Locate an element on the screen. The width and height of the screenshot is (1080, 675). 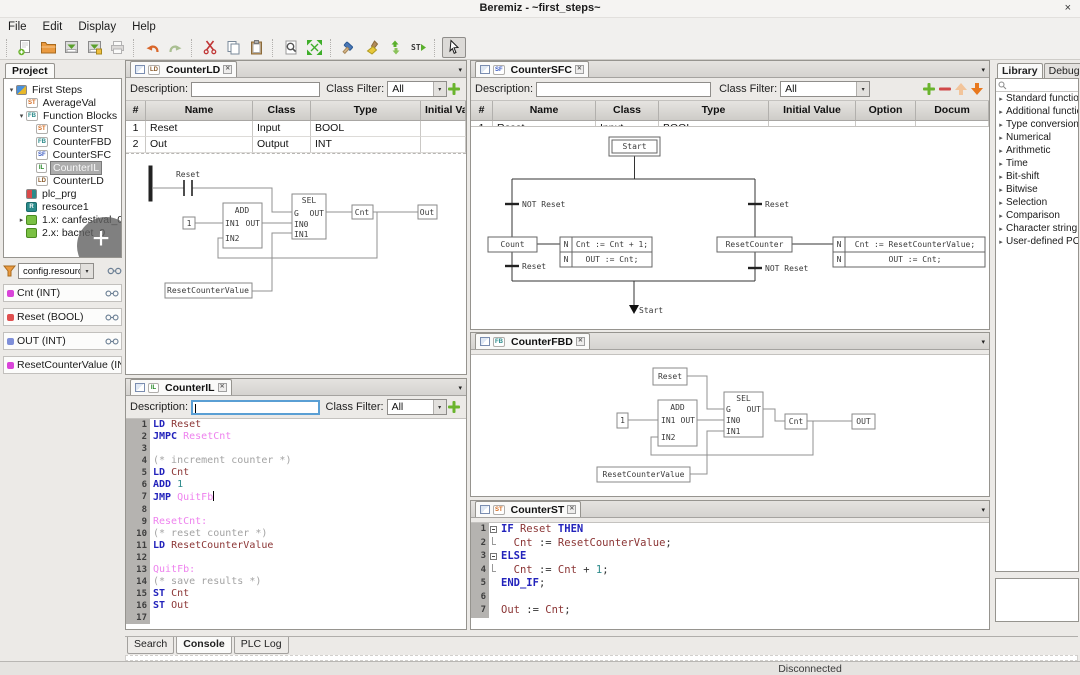
clean-button is located at coordinates (372, 47).